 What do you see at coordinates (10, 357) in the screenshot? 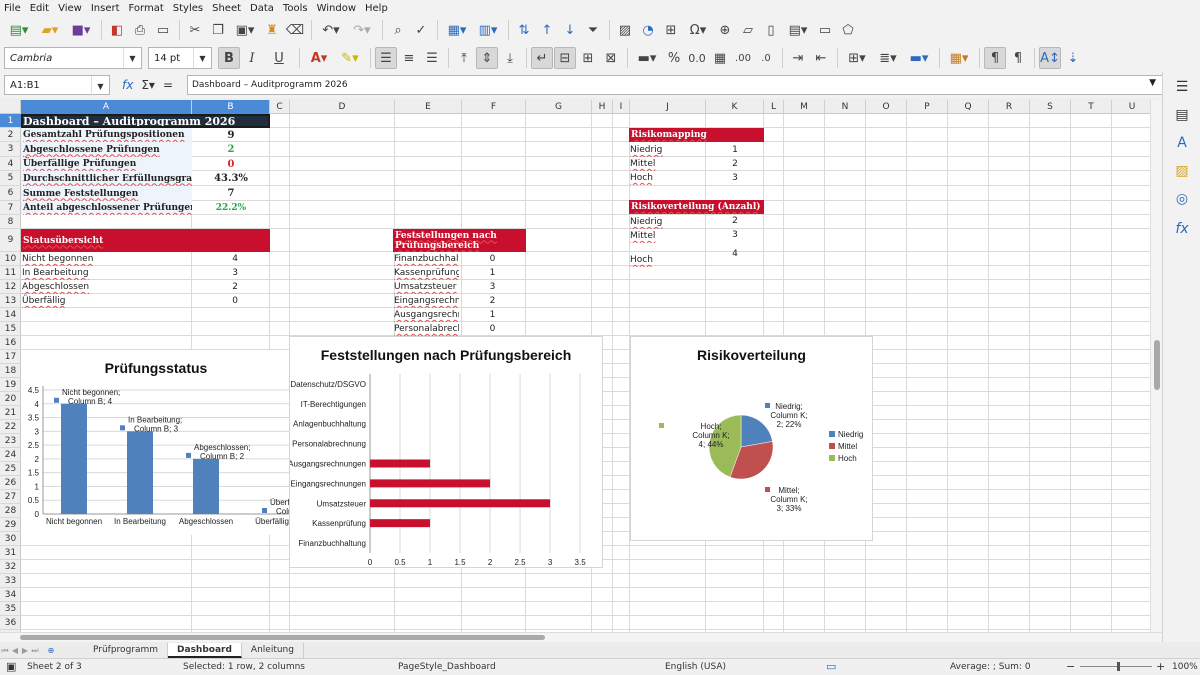
I see `row-header-17: 17` at bounding box center [10, 357].